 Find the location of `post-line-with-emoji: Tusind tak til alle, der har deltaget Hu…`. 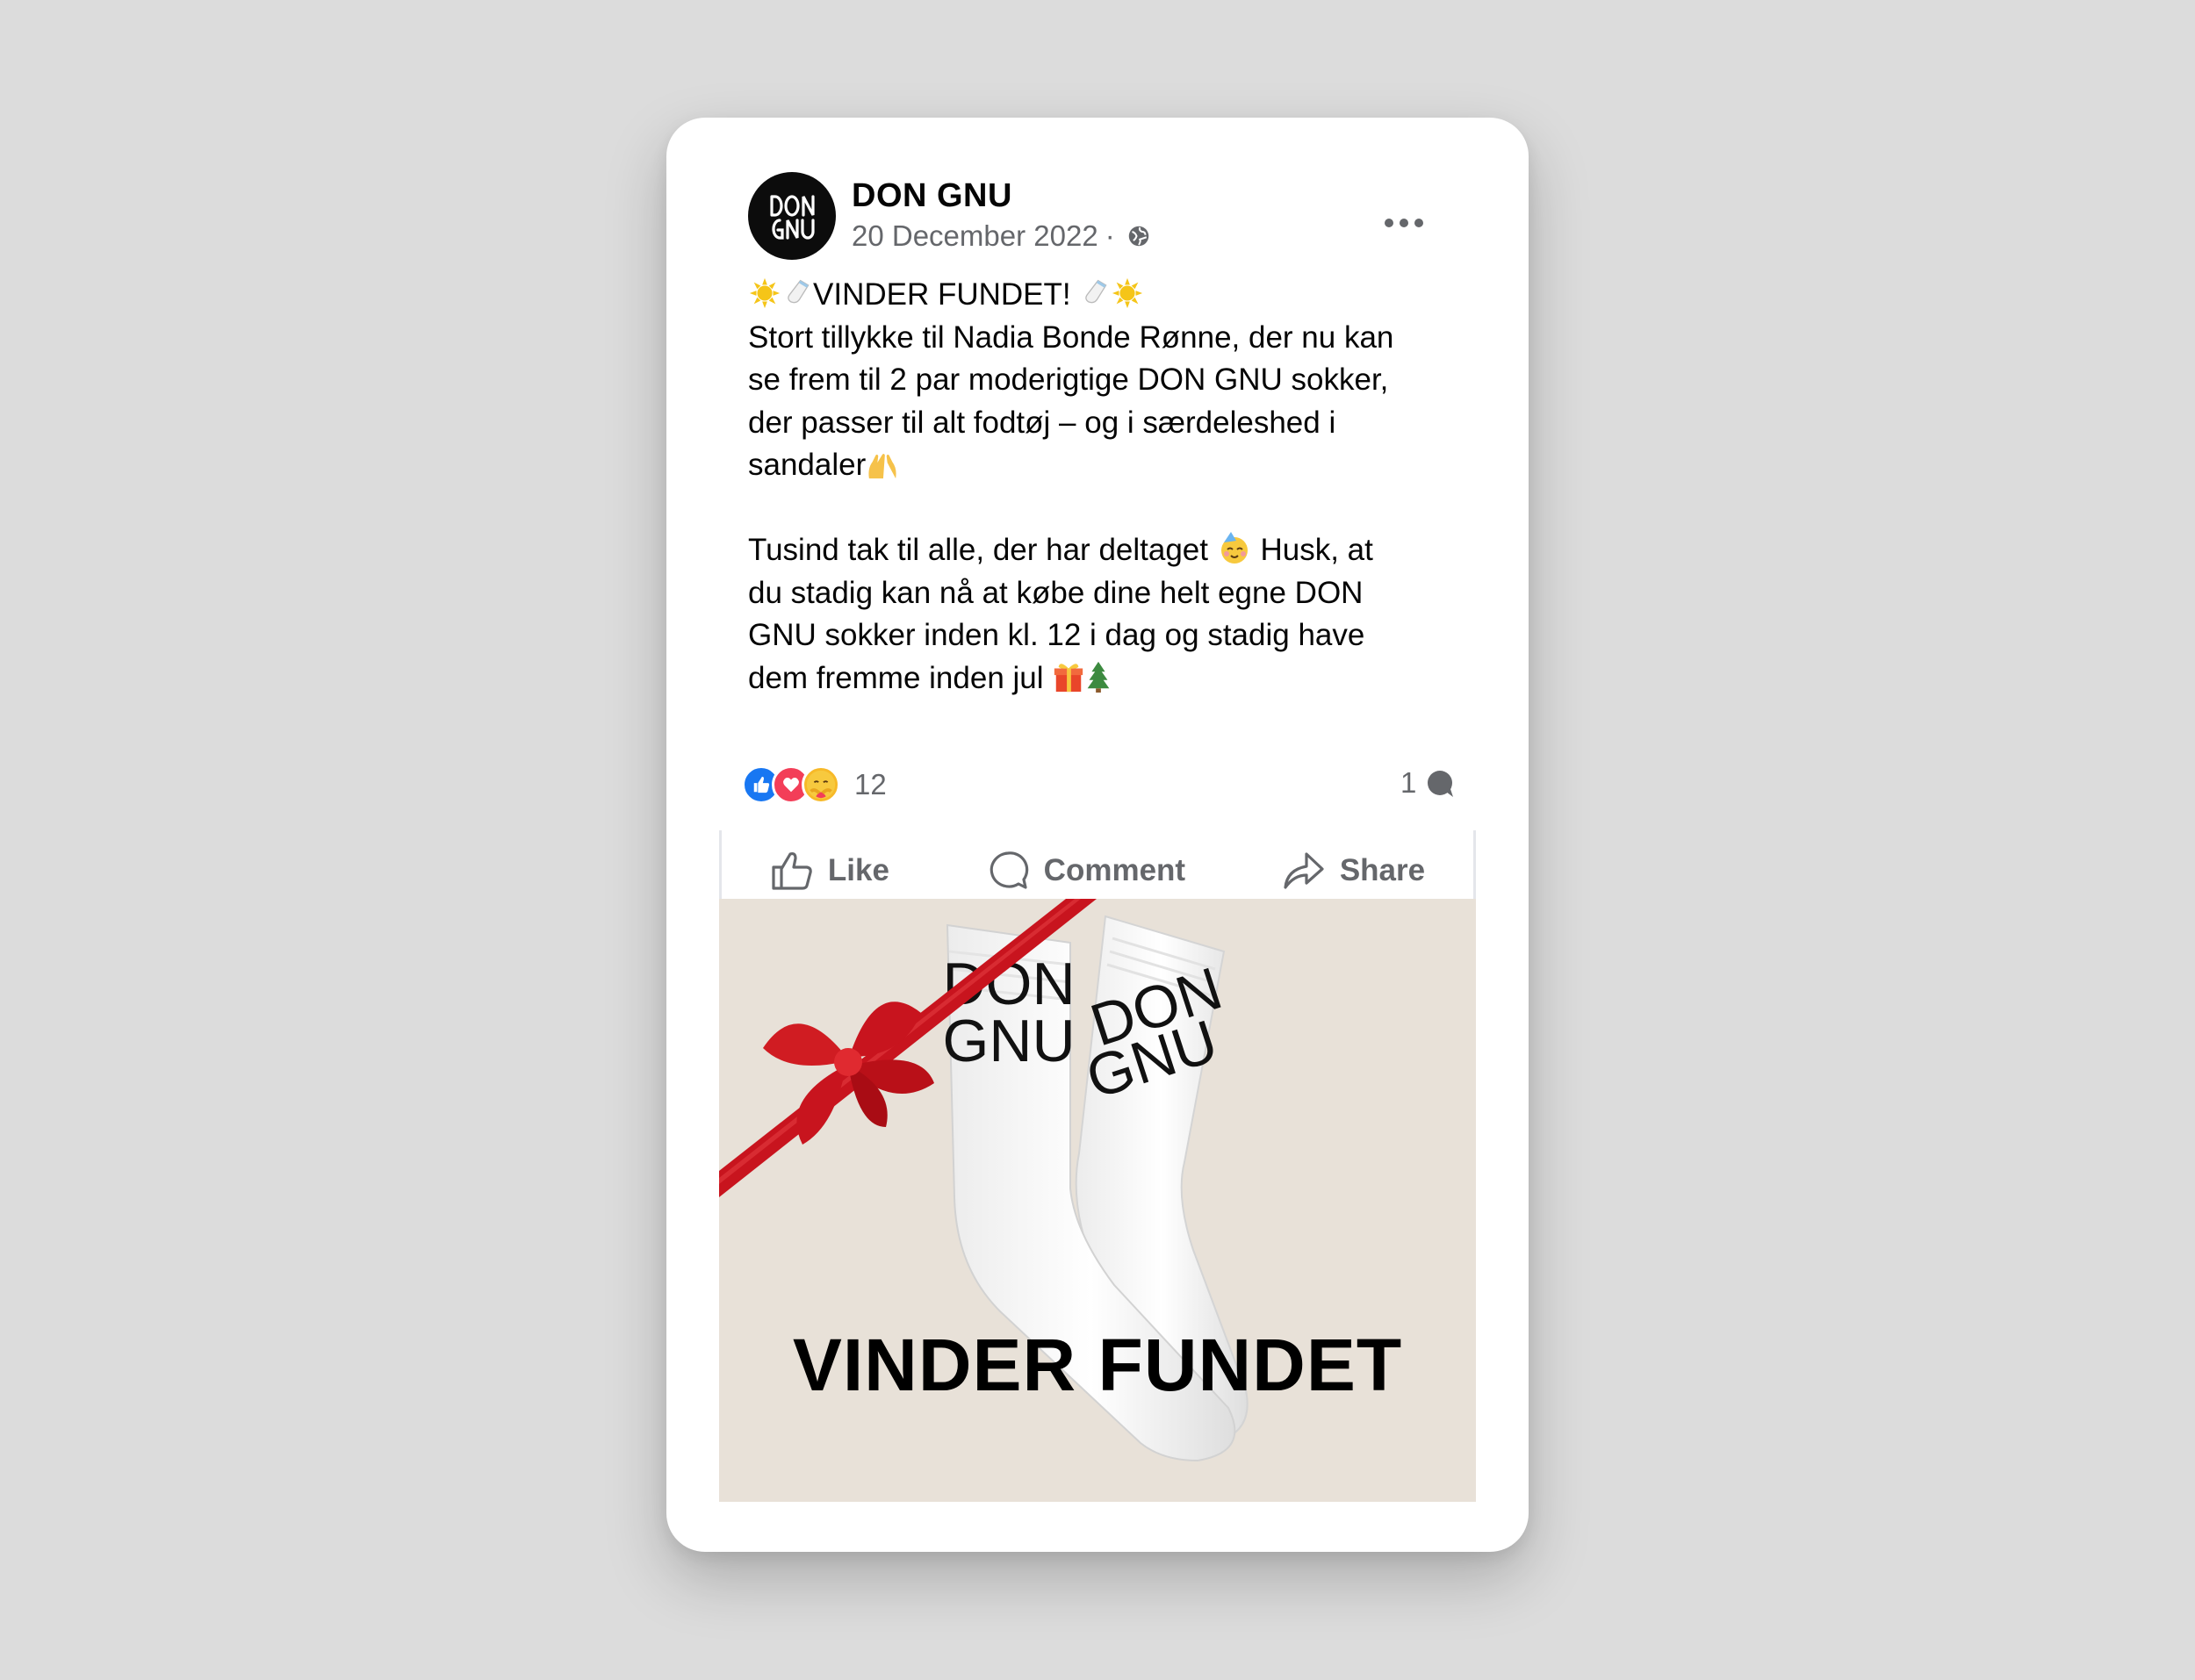

post-line-with-emoji: Tusind tak til alle, der har deltaget Hu… is located at coordinates (1099, 550).